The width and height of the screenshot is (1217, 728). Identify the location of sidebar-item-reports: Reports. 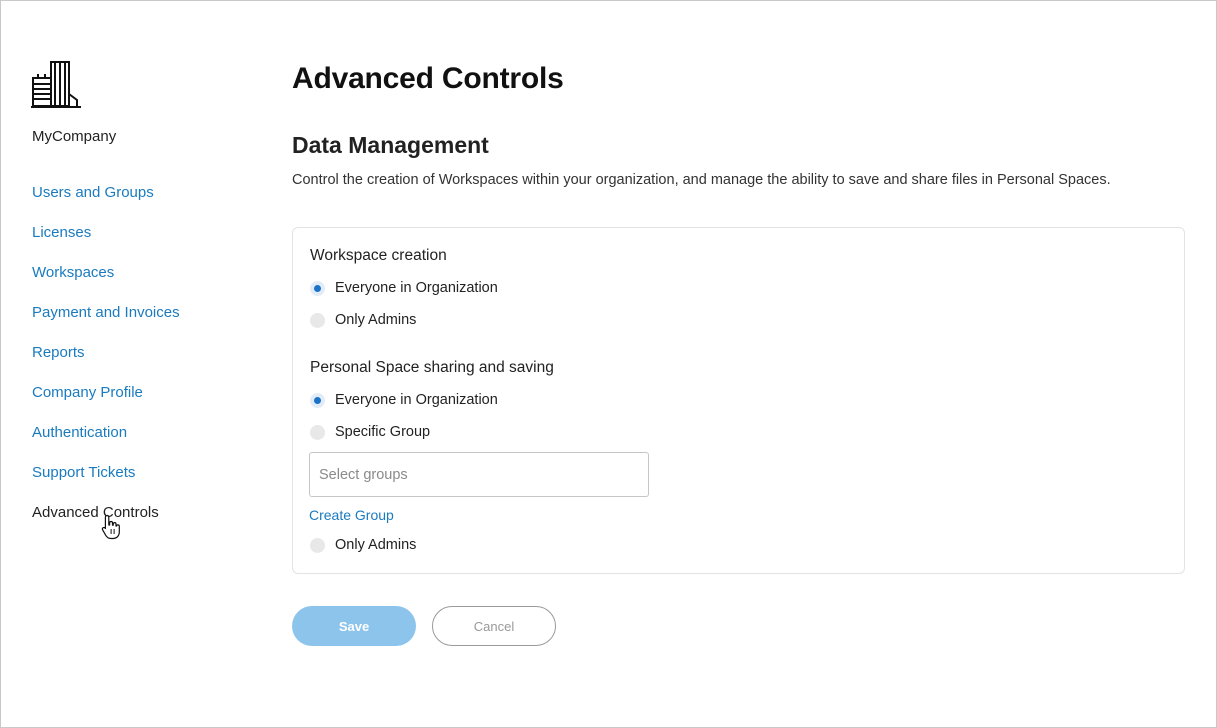
(106, 363).